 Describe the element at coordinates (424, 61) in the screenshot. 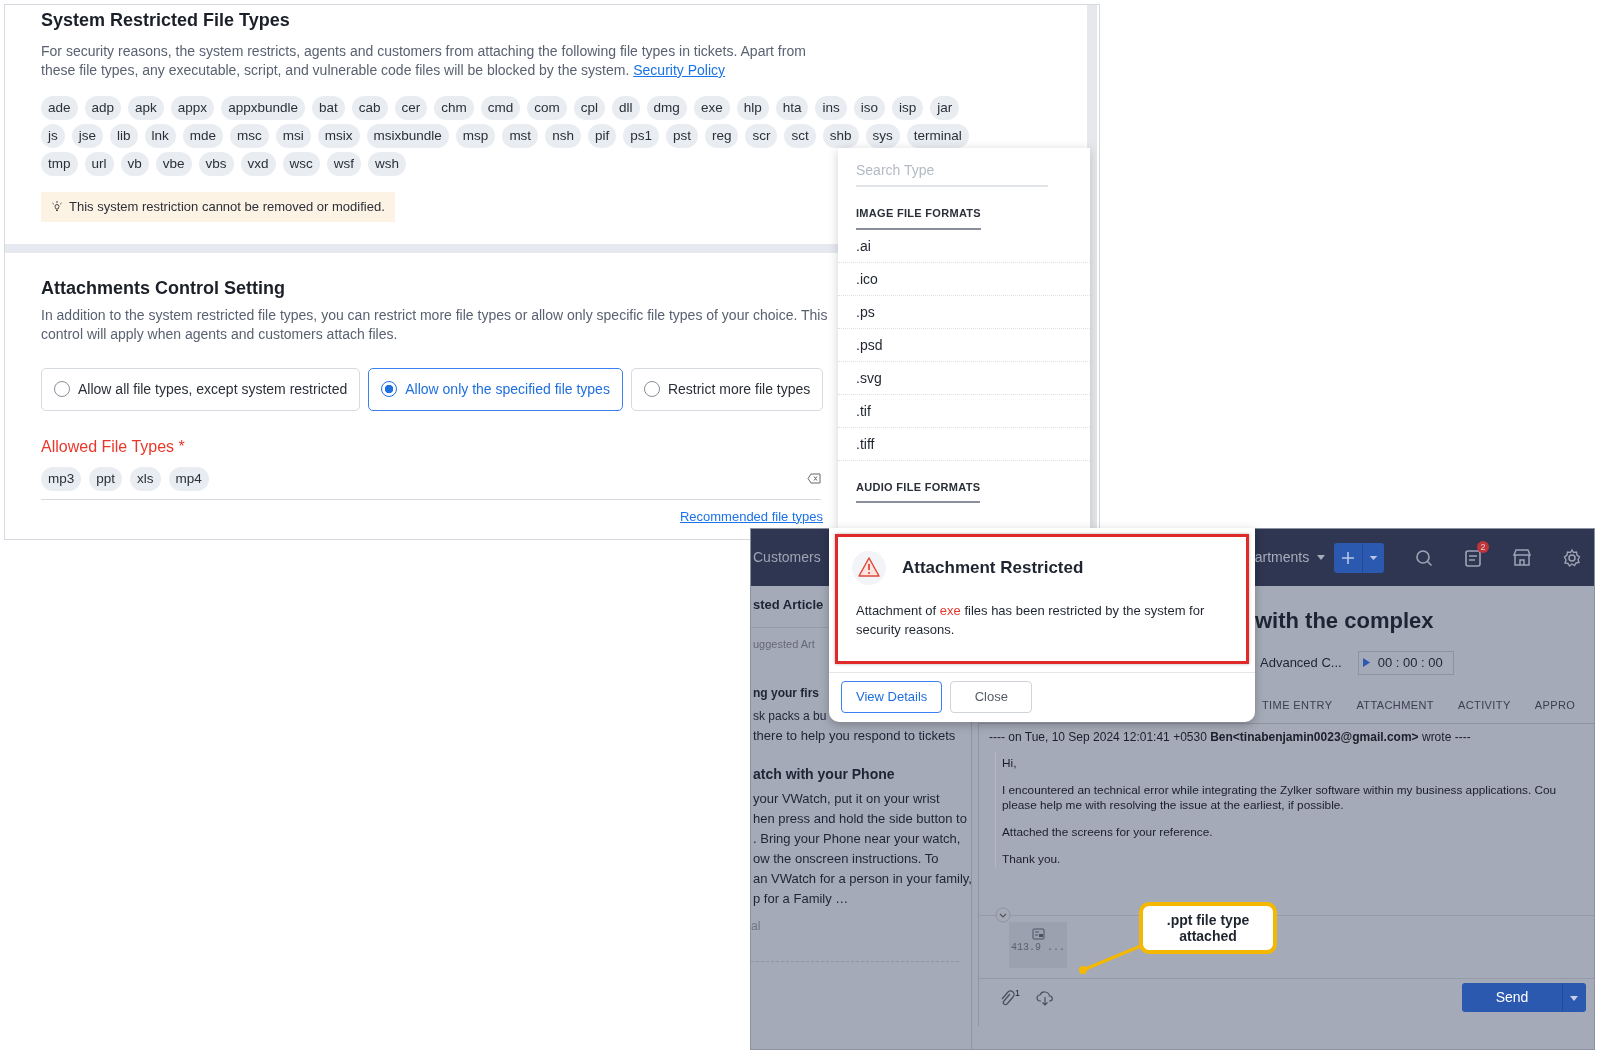

I see `section-description: For security reasons, the system restricts, agents and customers from attaching the following file types in tickets. Apart from these file types, any executable, script, and vulnerable code files will be blocked by the system. Security Policy` at that location.